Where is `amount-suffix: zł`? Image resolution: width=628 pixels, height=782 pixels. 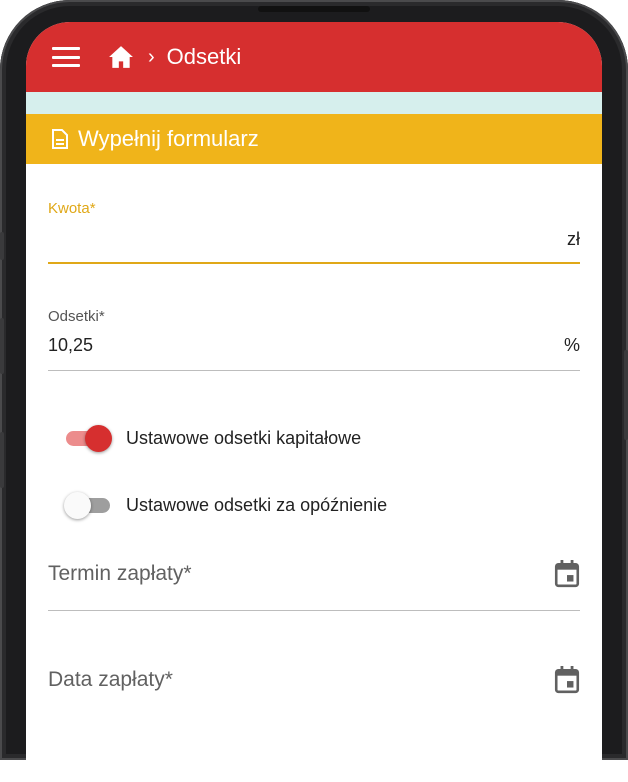
amount-suffix: zł is located at coordinates (573, 238).